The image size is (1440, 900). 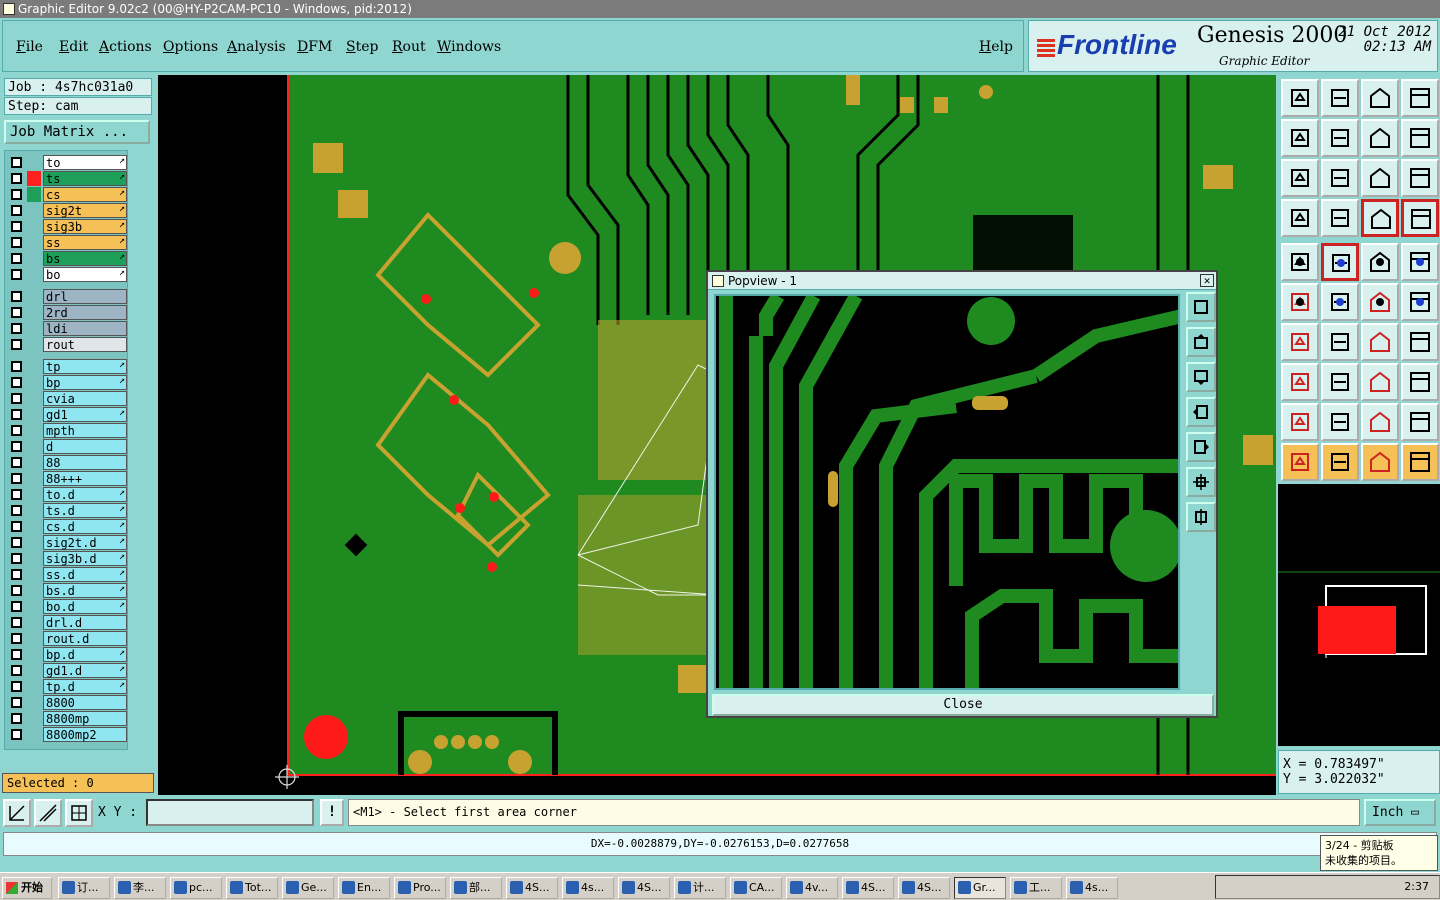 I want to click on group-icon, so click(x=1420, y=382).